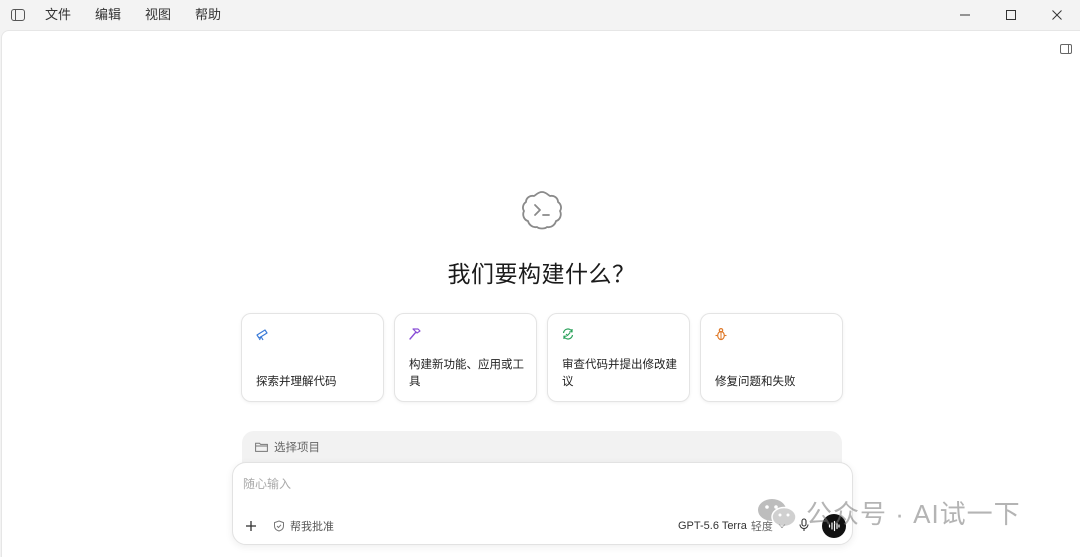  Describe the element at coordinates (312, 357) in the screenshot. I see `card-explore-code: 探索并理解代码` at that location.